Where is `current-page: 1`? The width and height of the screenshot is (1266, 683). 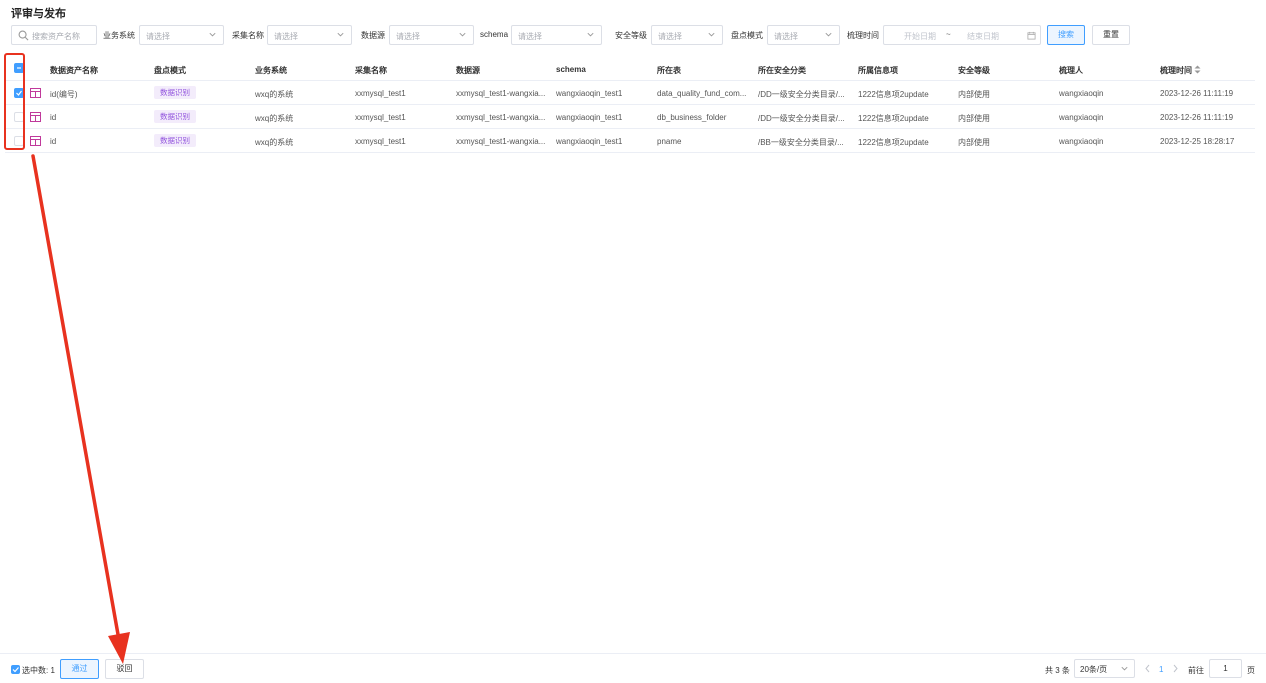 current-page: 1 is located at coordinates (1161, 669).